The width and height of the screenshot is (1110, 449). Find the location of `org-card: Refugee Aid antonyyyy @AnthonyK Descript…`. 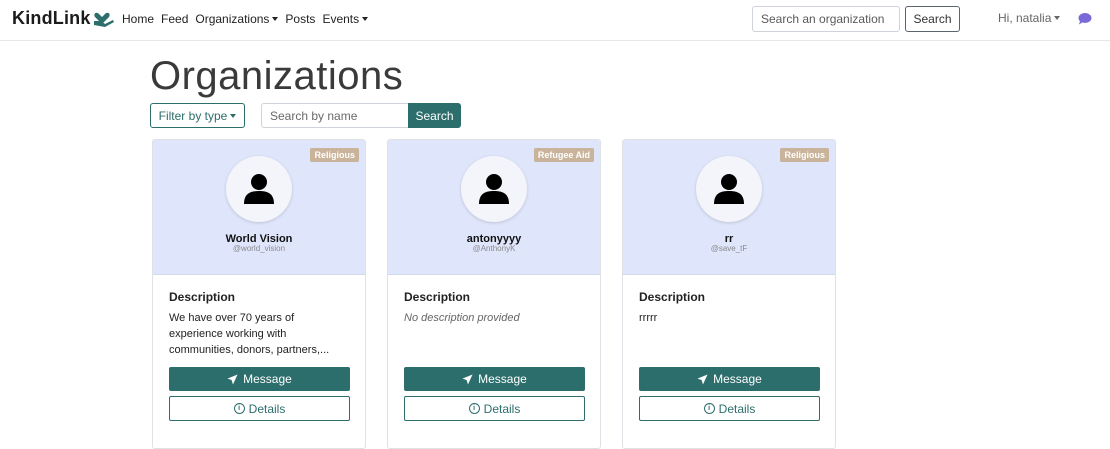

org-card: Refugee Aid antonyyyy @AnthonyK Descript… is located at coordinates (494, 294).